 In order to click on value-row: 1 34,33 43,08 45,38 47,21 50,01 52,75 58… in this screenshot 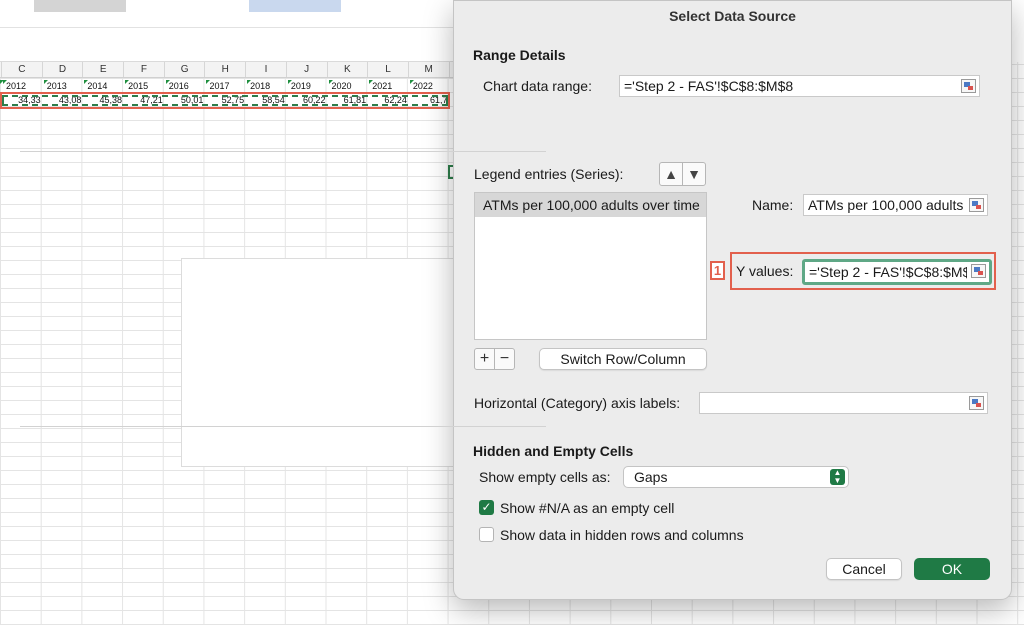, I will do `click(230, 100)`.